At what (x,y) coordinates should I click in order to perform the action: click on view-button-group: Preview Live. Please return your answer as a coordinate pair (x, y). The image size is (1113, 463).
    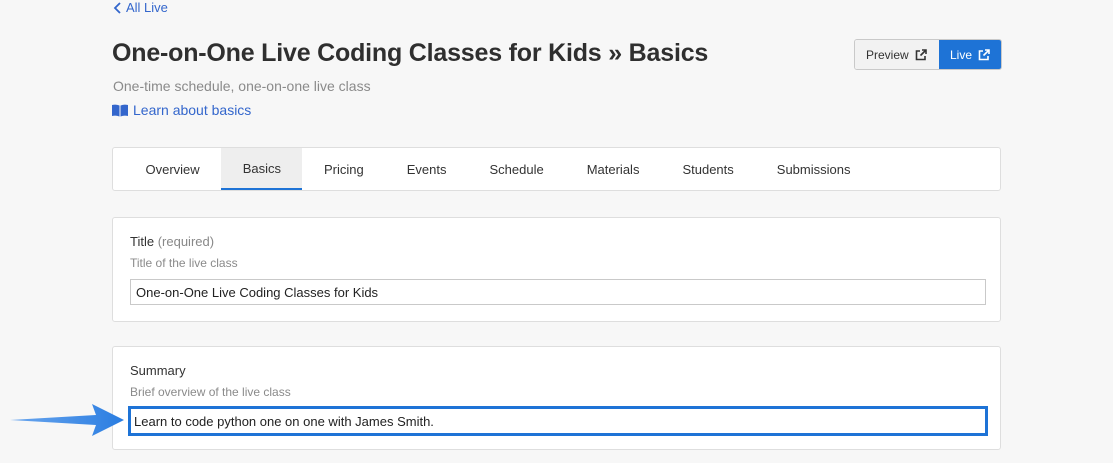
    Looking at the image, I should click on (928, 54).